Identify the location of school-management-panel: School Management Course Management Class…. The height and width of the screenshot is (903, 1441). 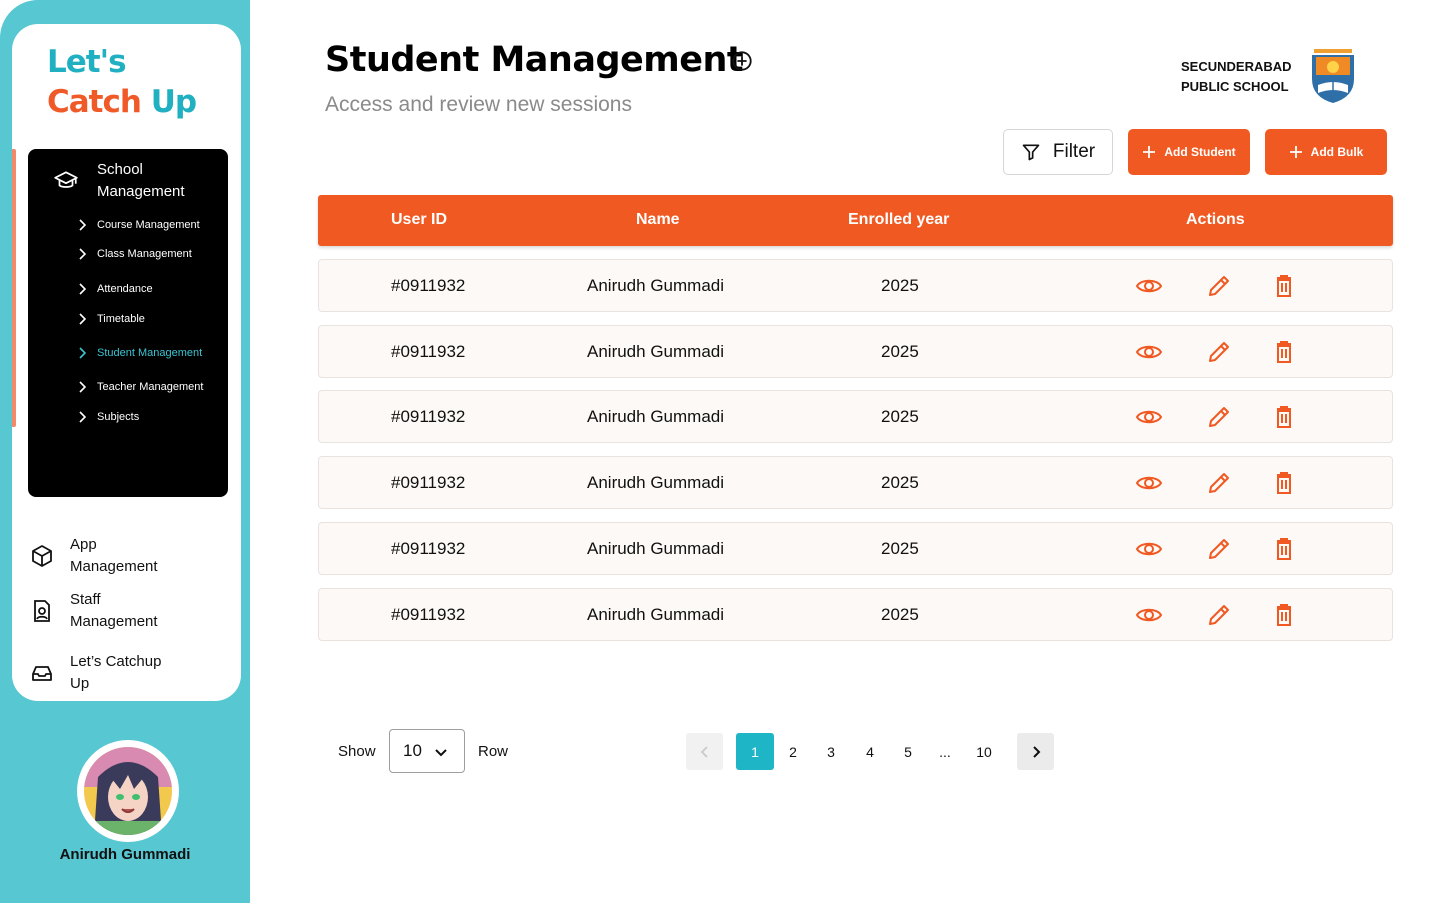
(128, 323).